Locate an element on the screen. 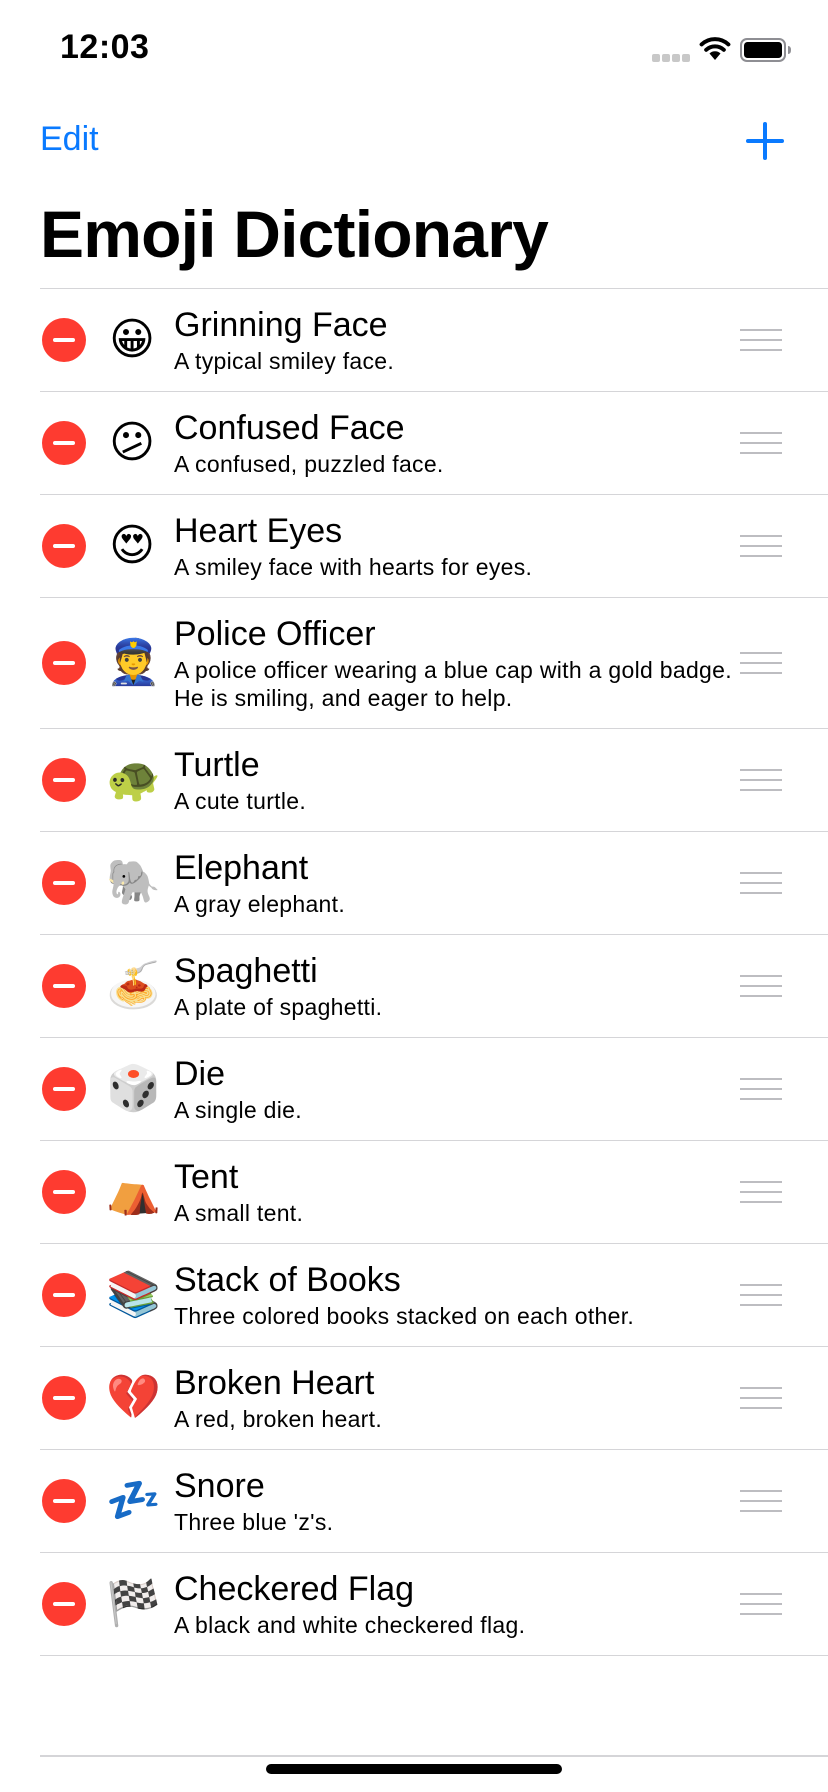 This screenshot has height=1792, width=828. list-item: ⛺️ Tent A small tent. is located at coordinates (434, 1192).